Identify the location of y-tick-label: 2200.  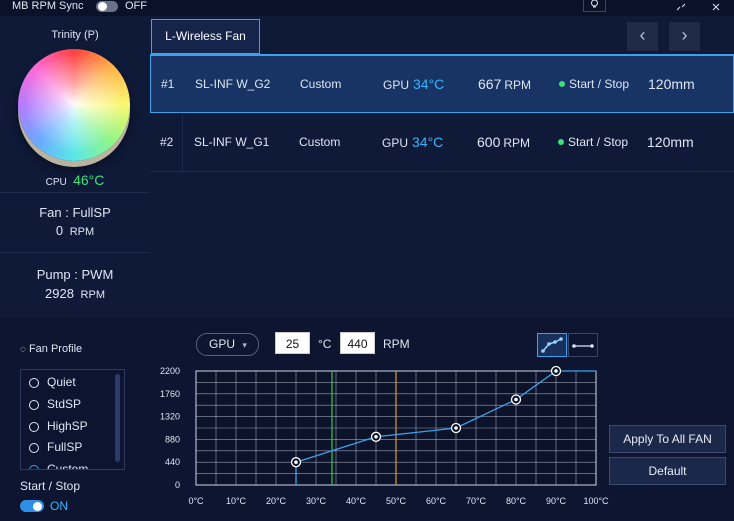
(170, 371).